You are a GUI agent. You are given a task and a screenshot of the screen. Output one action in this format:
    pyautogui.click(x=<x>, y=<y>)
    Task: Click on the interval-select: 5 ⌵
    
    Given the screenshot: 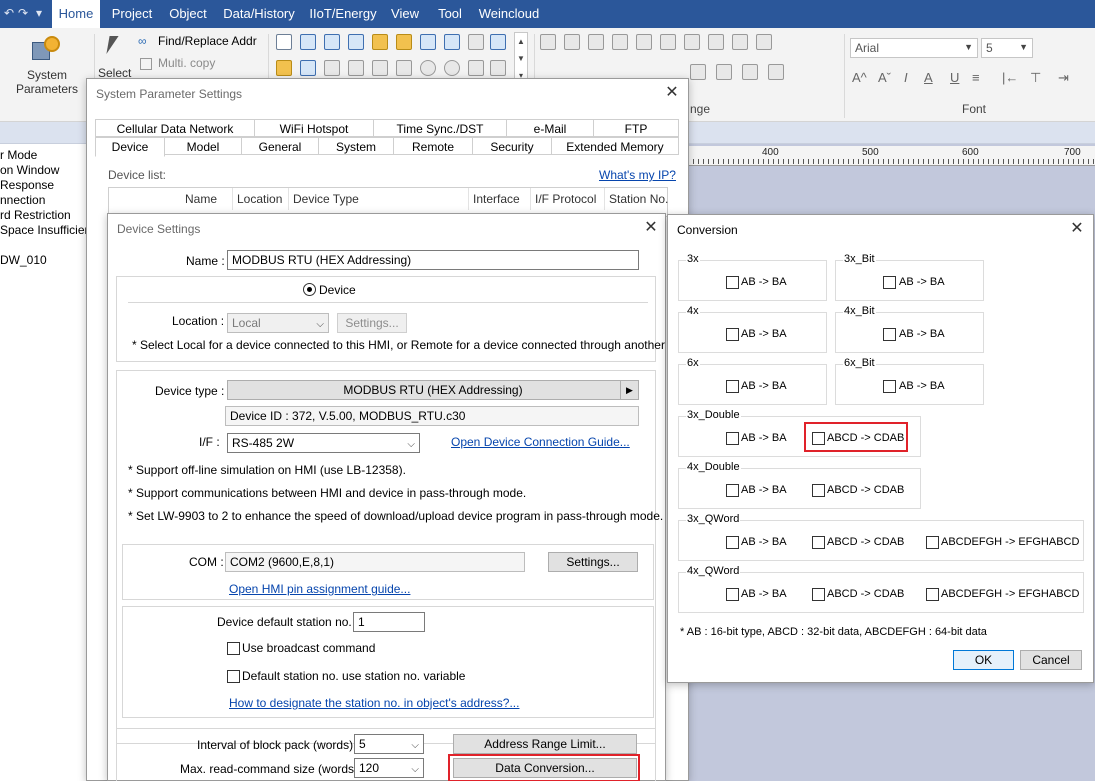 What is the action you would take?
    pyautogui.click(x=389, y=744)
    